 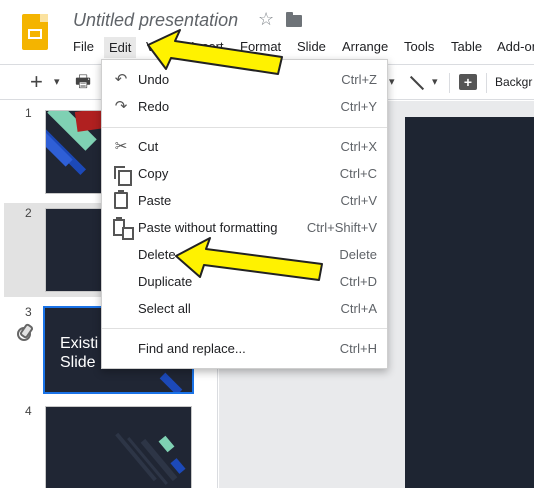 I want to click on annotation-arrow-delete, so click(x=249, y=259).